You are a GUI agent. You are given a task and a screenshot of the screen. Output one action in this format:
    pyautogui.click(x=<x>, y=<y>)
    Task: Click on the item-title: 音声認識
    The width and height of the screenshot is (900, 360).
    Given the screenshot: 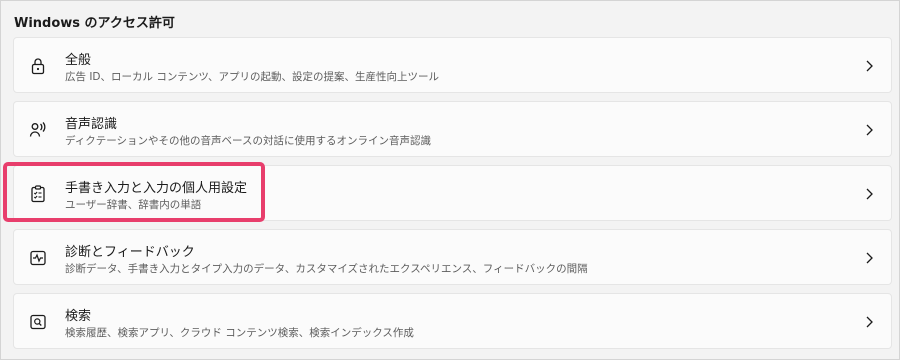 What is the action you would take?
    pyautogui.click(x=91, y=124)
    